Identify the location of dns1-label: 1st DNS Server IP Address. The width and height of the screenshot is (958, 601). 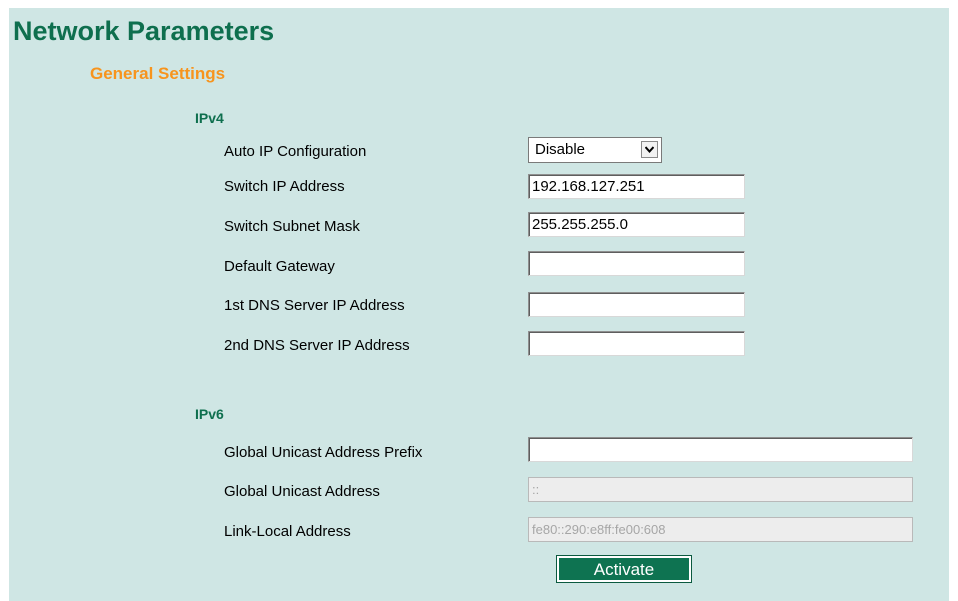
(314, 305).